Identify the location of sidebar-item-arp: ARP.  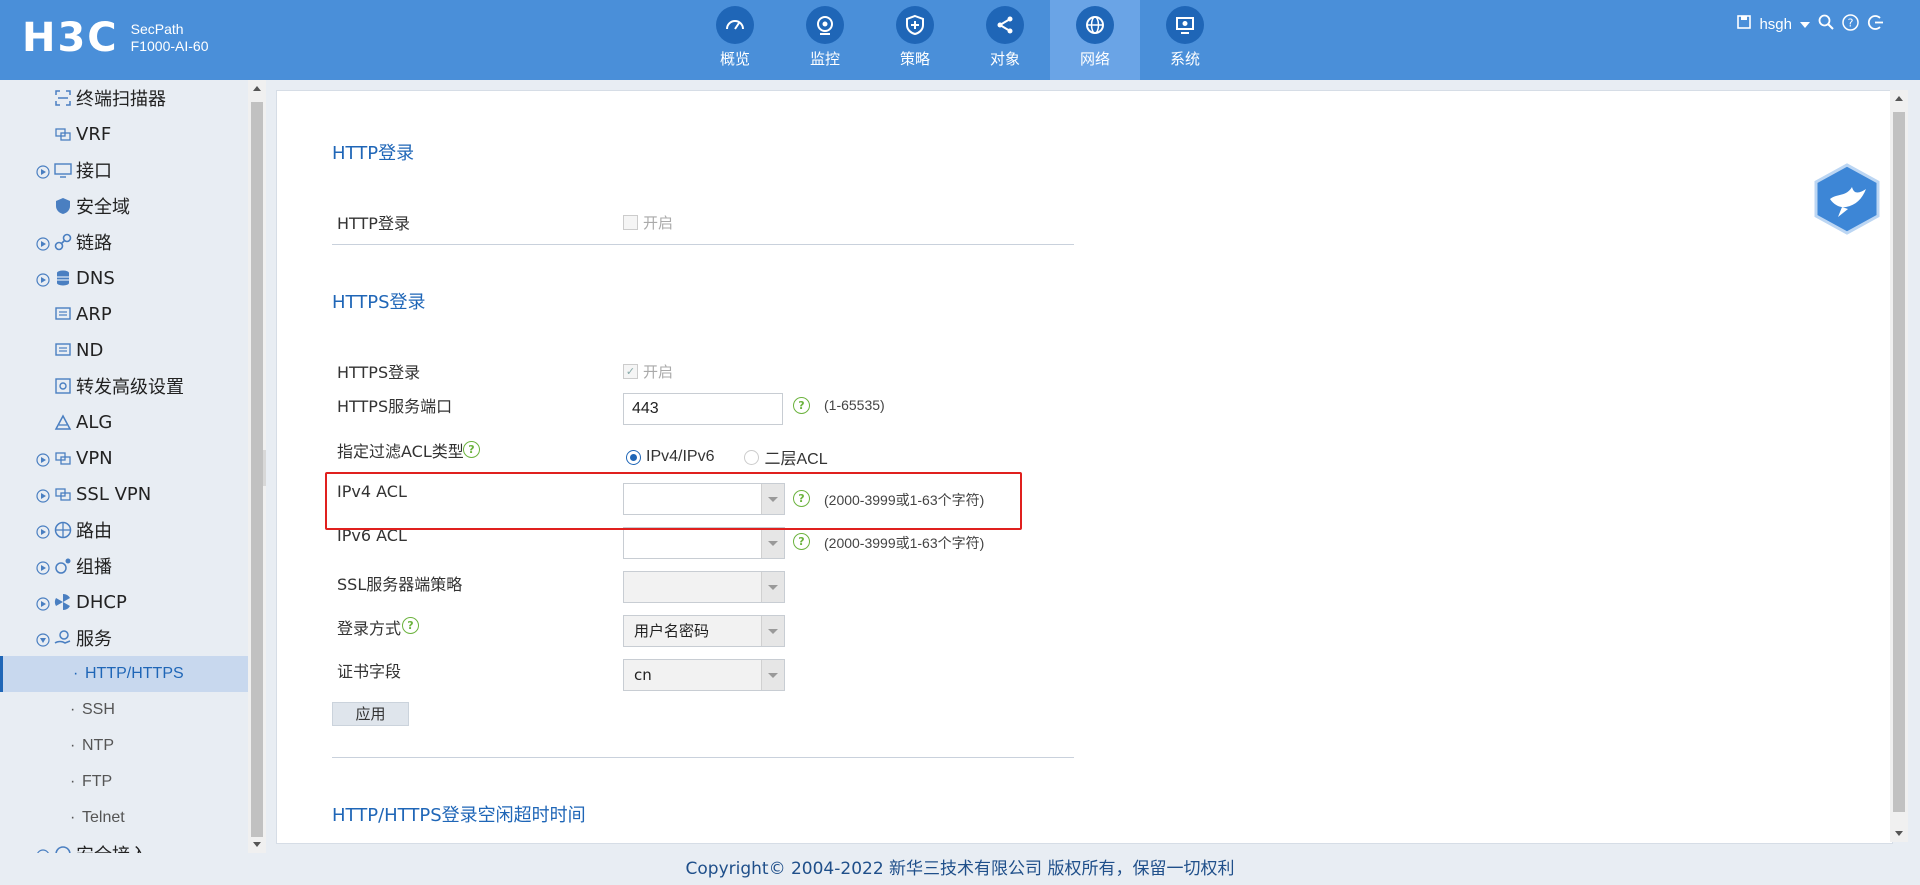
(124, 314).